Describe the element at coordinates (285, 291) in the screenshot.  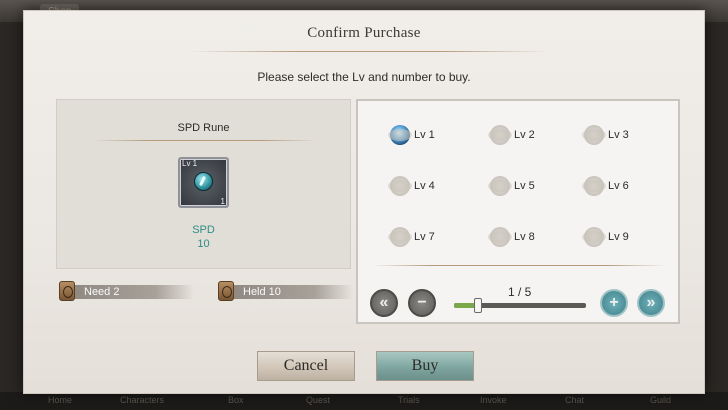
I see `held-indicator: Held 10` at that location.